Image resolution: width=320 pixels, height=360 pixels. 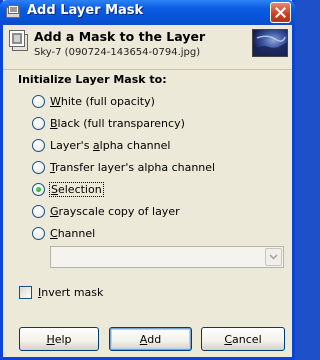 What do you see at coordinates (13, 11) in the screenshot?
I see `mask-app-icon` at bounding box center [13, 11].